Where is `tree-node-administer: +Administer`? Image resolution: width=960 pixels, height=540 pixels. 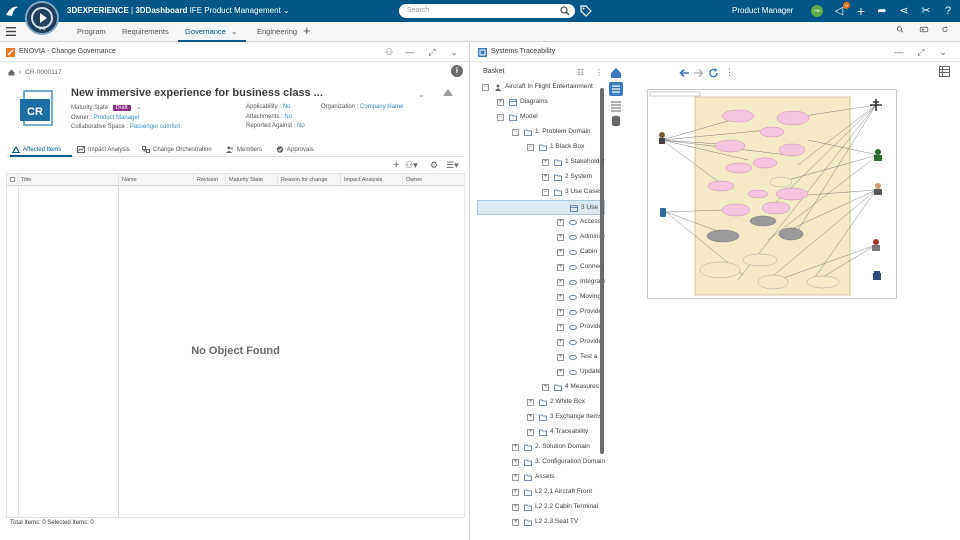
tree-node-administer: +Administer is located at coordinates (541, 237).